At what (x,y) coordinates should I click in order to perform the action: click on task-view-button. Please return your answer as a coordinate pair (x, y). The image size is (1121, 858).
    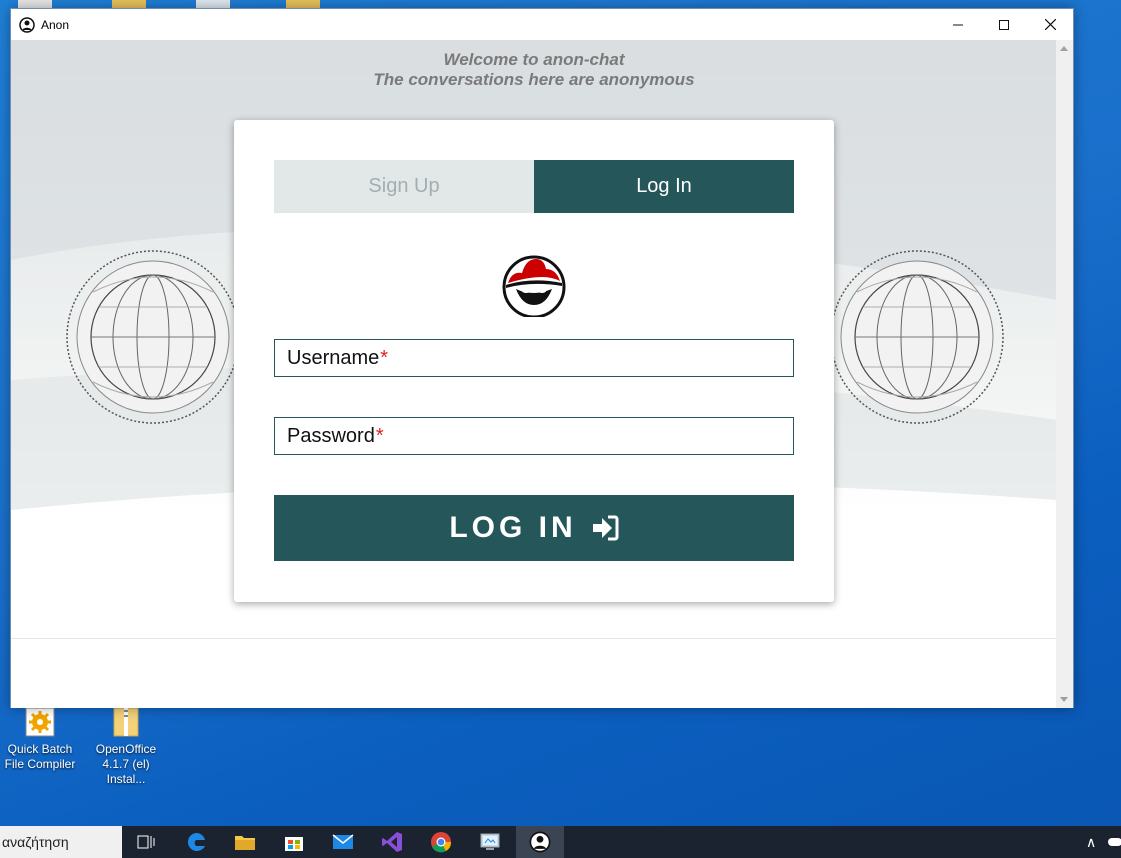
    Looking at the image, I should click on (146, 842).